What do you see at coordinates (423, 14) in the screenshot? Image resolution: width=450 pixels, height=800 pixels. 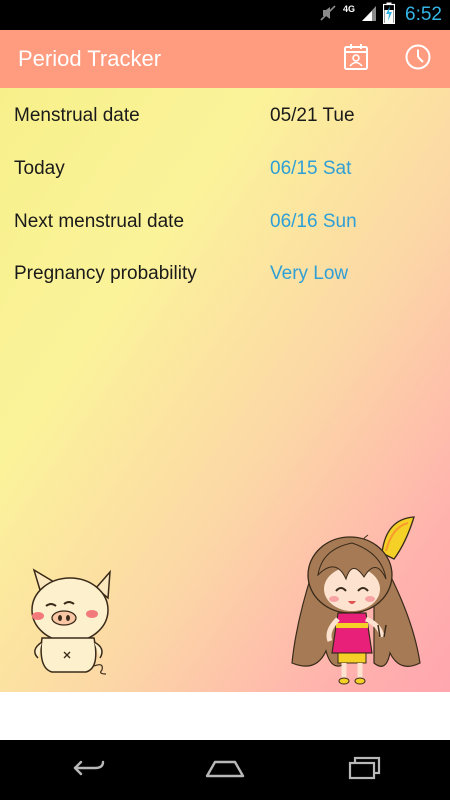 I see `status-clock: 6:52` at bounding box center [423, 14].